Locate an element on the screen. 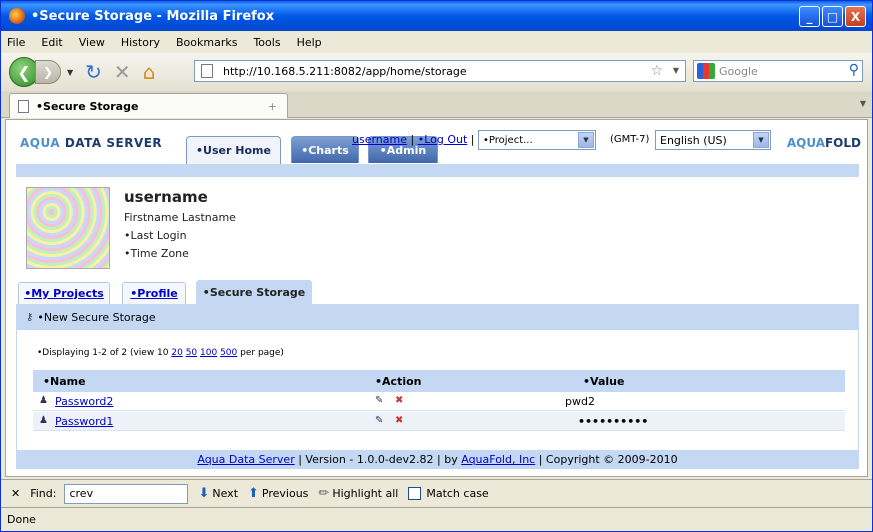  tab-charts: •Charts is located at coordinates (325, 149).